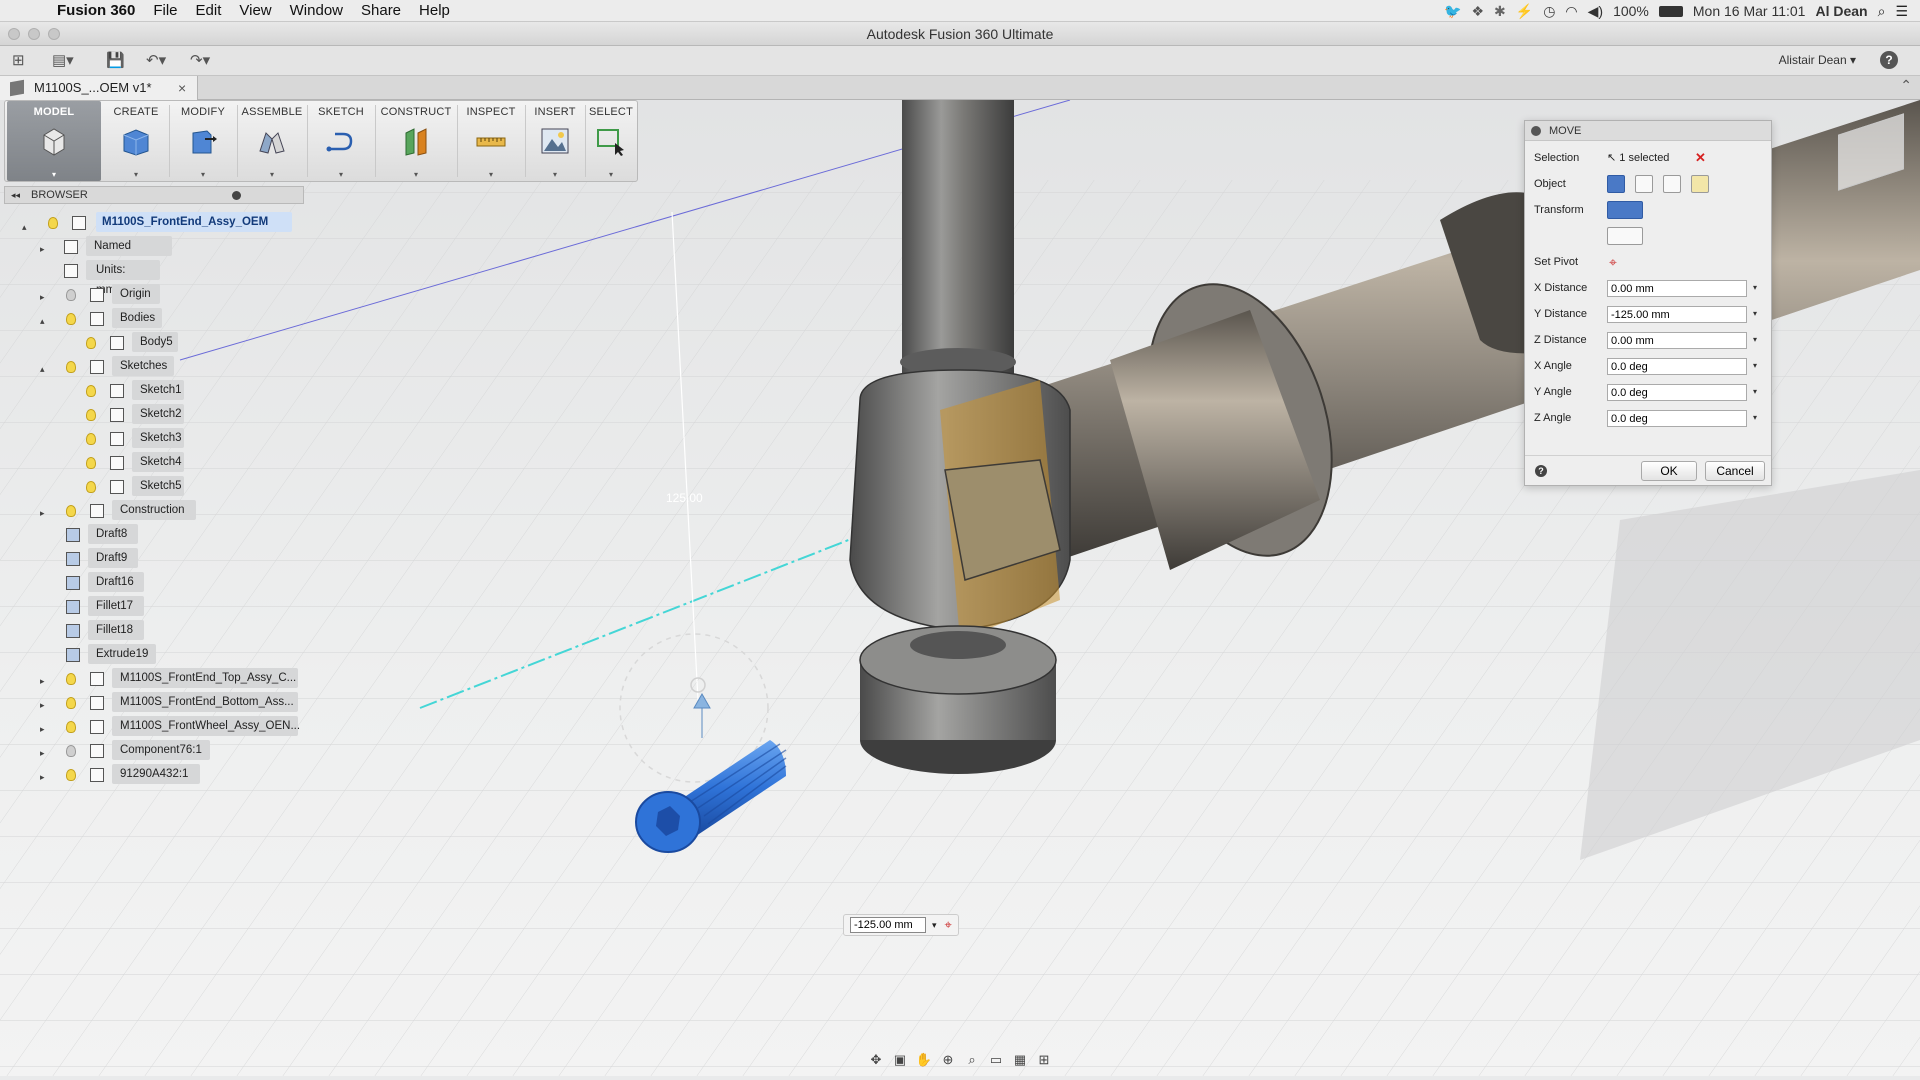 The width and height of the screenshot is (1920, 1080). What do you see at coordinates (341, 174) in the screenshot?
I see `sketch-dropdown-icon: ▾` at bounding box center [341, 174].